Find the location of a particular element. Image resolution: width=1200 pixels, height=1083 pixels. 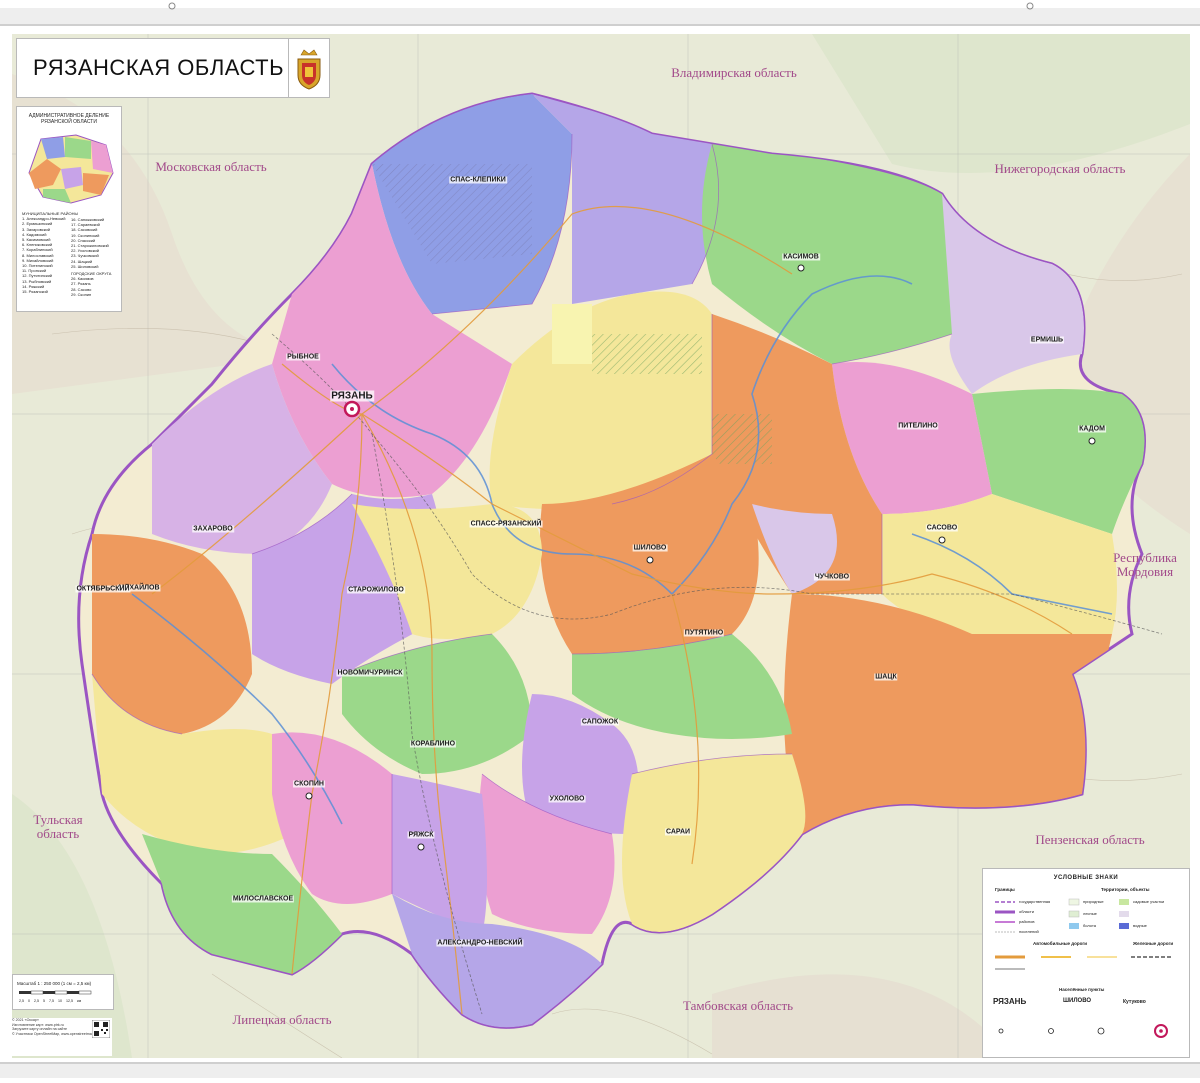

legend-roads-heading: Автомобильные дороги is located at coordinates (1060, 943).